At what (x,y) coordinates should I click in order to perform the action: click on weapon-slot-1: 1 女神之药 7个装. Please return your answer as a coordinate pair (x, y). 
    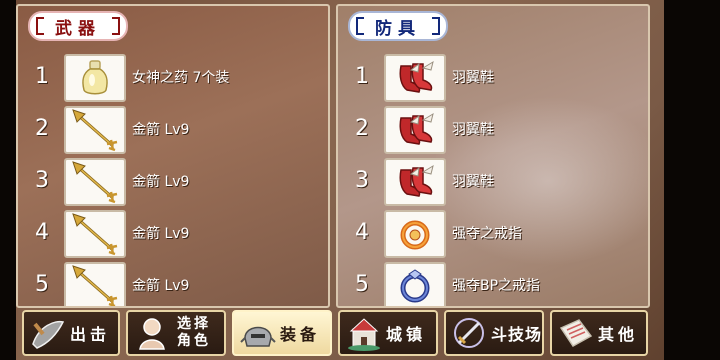
    Looking at the image, I should click on (173, 78).